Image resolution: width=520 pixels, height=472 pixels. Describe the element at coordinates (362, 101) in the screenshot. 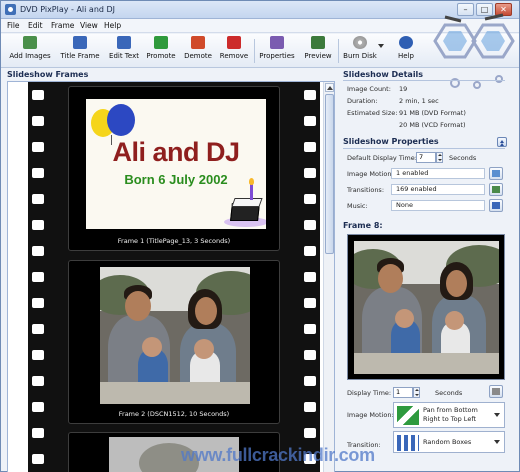

I see `detail-label: Duration:` at that location.